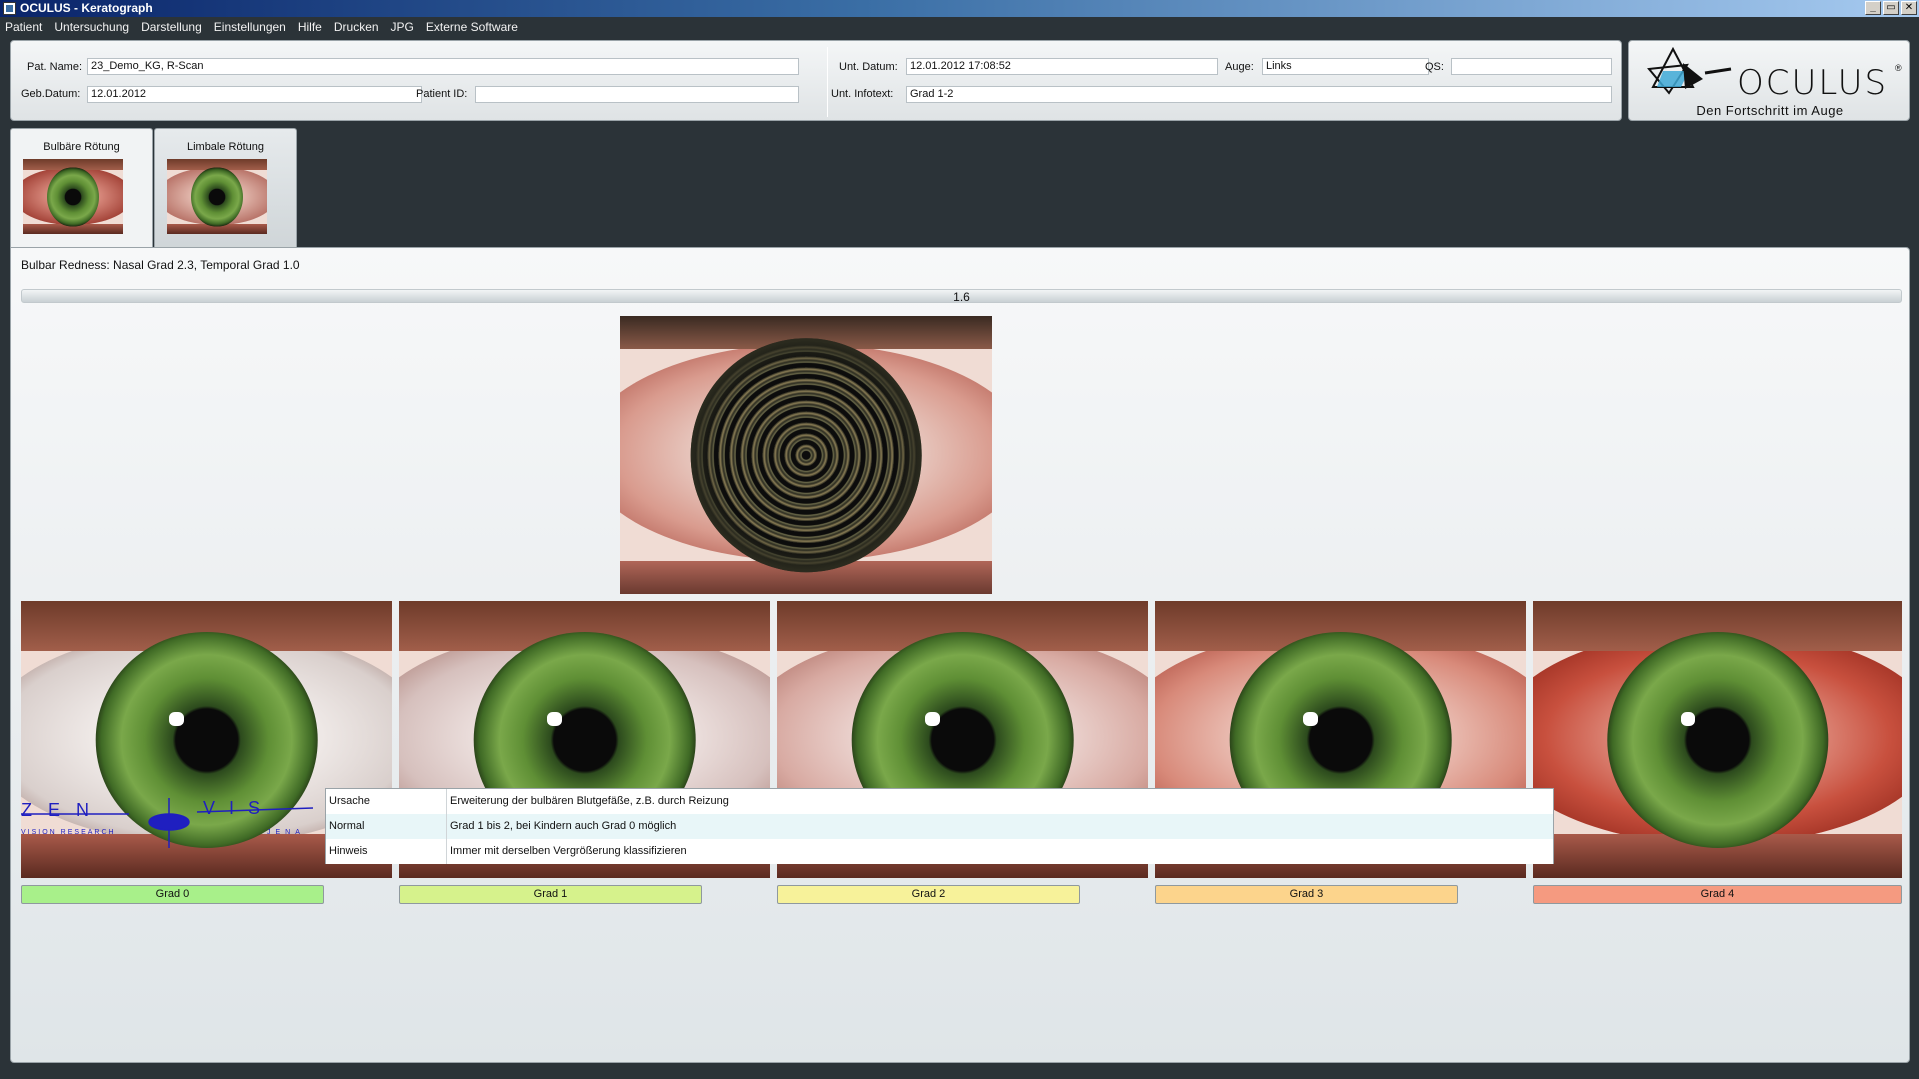 This screenshot has width=1919, height=1079. What do you see at coordinates (63, 810) in the screenshot?
I see `zen-word: ZEN` at bounding box center [63, 810].